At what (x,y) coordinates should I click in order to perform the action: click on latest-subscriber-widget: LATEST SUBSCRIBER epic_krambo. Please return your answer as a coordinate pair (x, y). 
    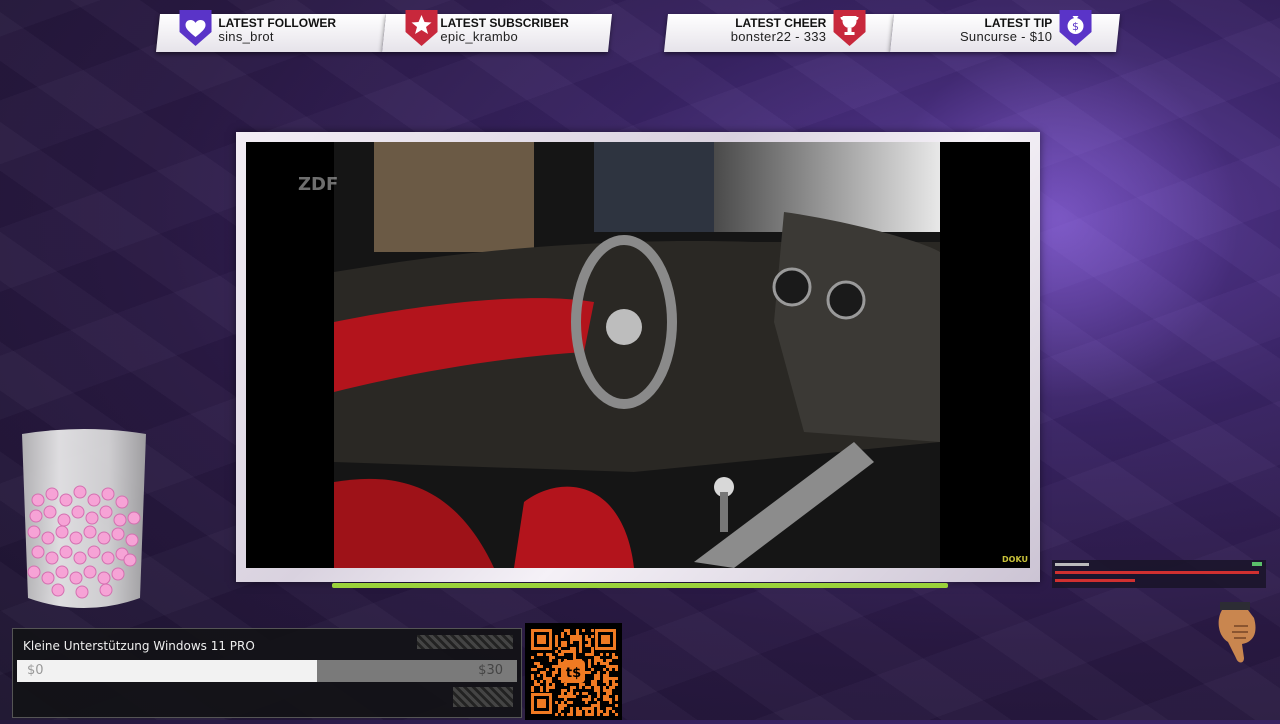
    Looking at the image, I should click on (497, 31).